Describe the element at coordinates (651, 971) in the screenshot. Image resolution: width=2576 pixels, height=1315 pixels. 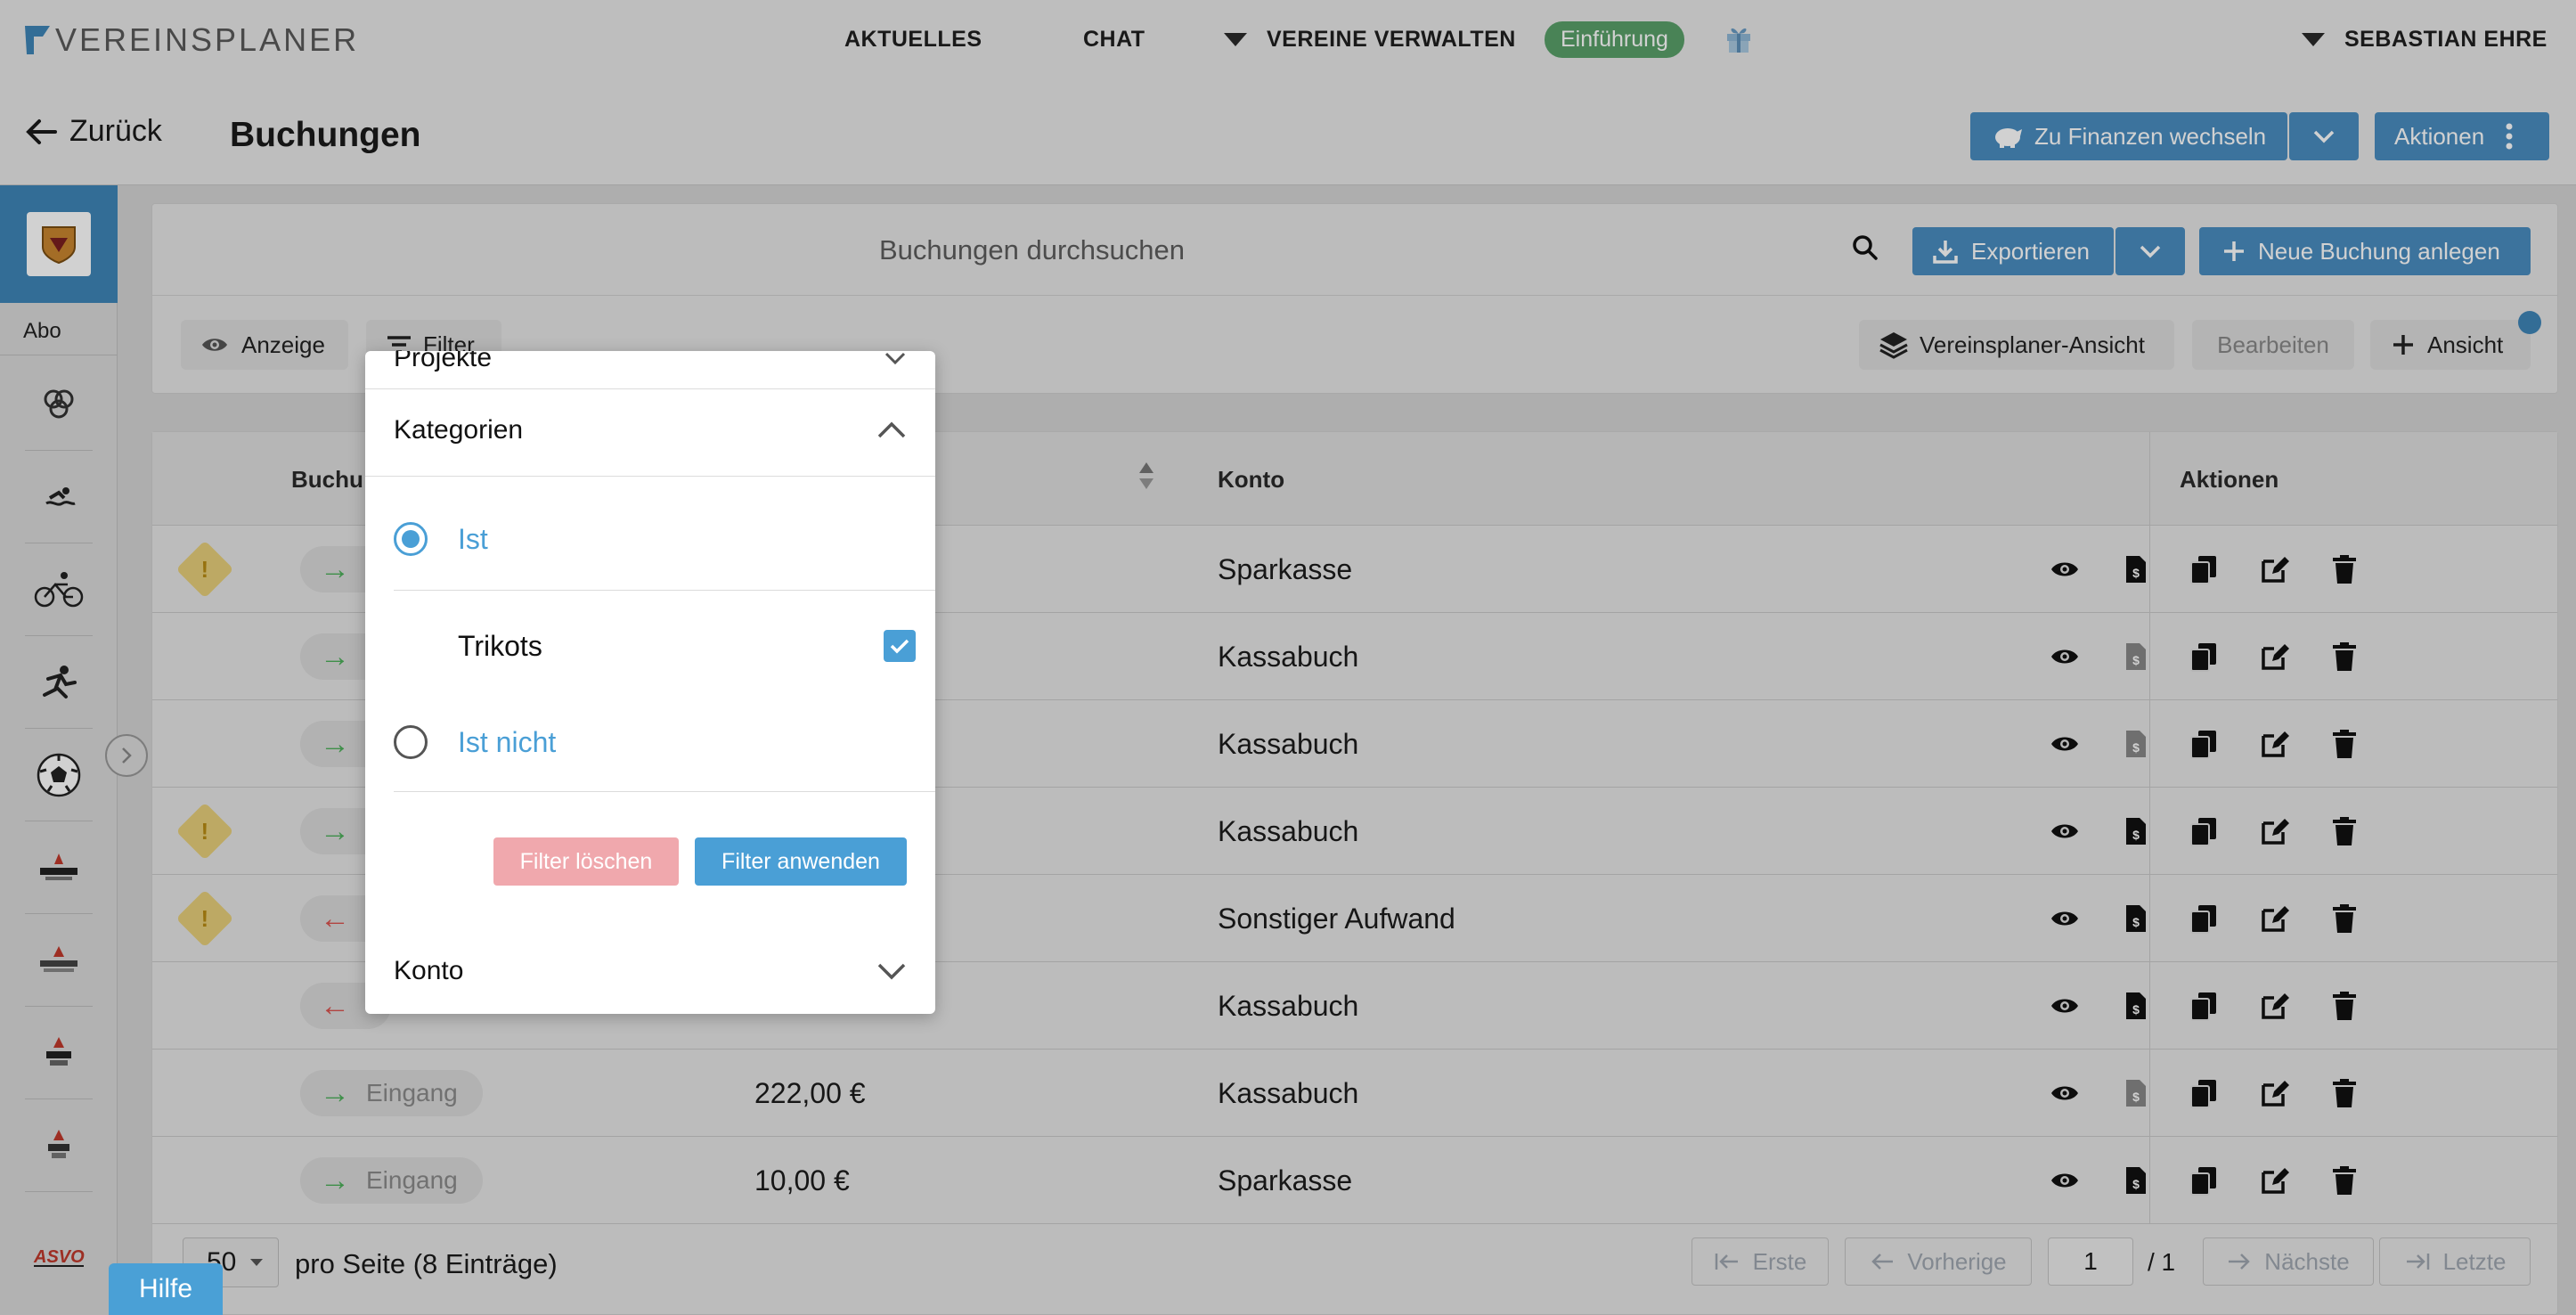
I see `filter-section-konto: Konto` at that location.